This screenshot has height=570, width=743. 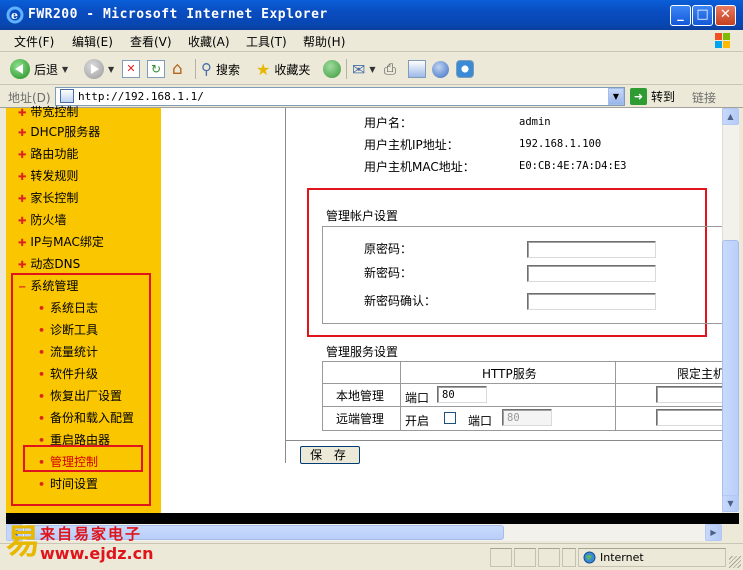 What do you see at coordinates (92, 41) in the screenshot?
I see `menu-edit: 编辑(E)` at bounding box center [92, 41].